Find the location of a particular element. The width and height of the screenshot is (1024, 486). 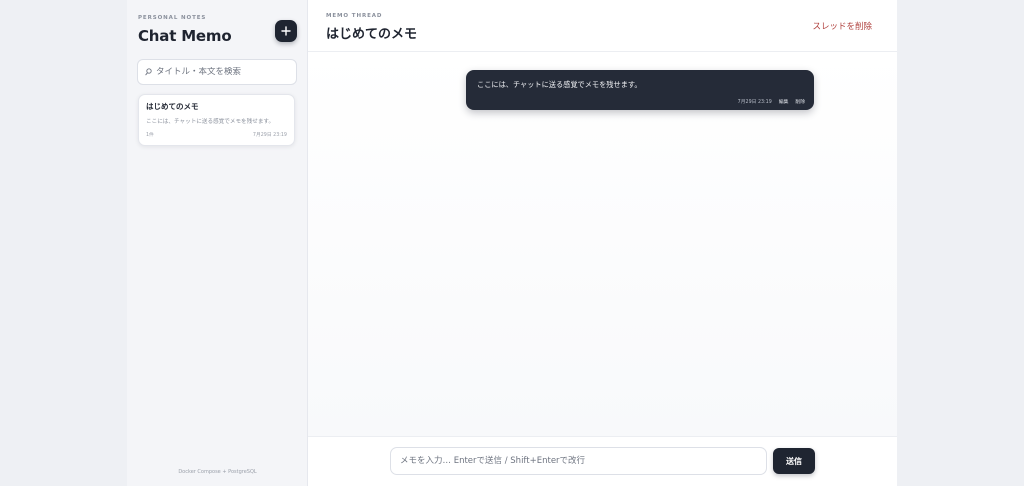

sidebar-eyebrow: PERSONAL NOTES is located at coordinates (172, 18).